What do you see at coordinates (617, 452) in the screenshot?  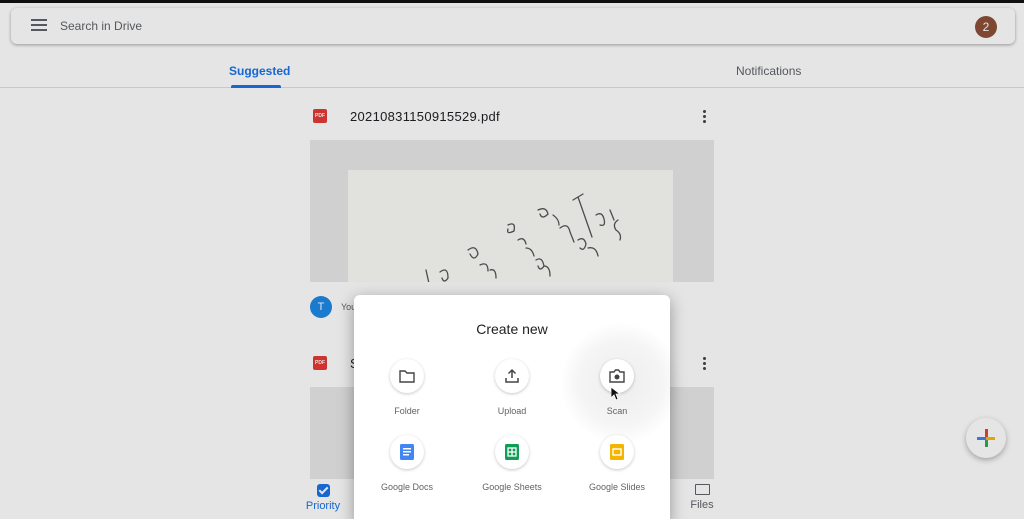 I see `slides-icon` at bounding box center [617, 452].